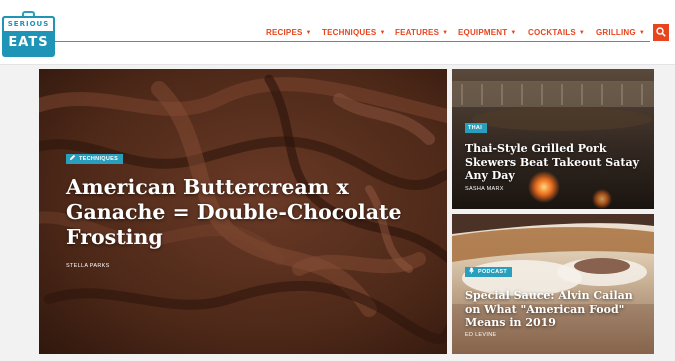 This screenshot has width=675, height=361. What do you see at coordinates (349, 32) in the screenshot?
I see `nav-techniques-label: TECHNIQUES` at bounding box center [349, 32].